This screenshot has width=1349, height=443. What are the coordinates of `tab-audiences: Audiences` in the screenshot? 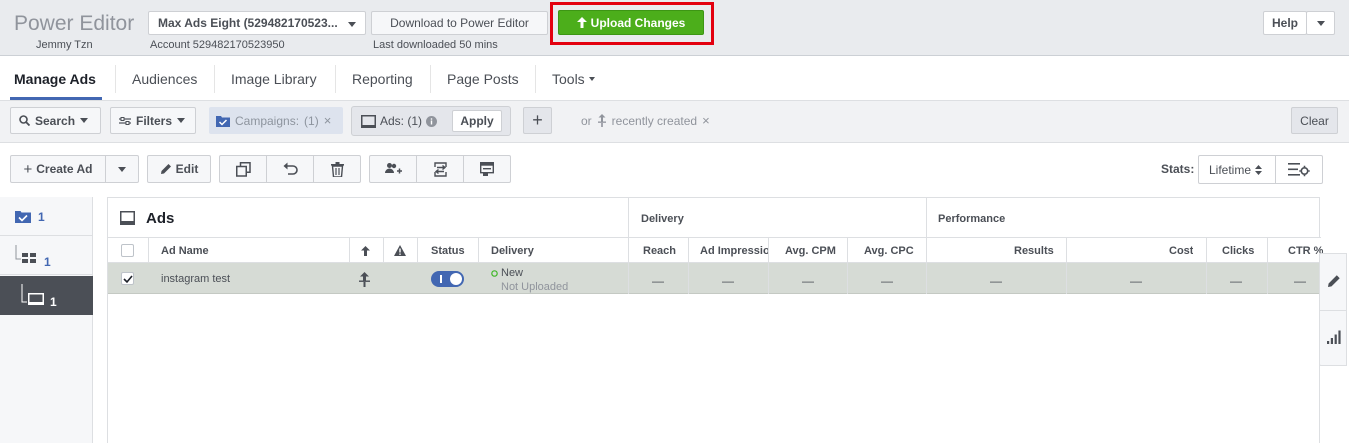 It's located at (164, 79).